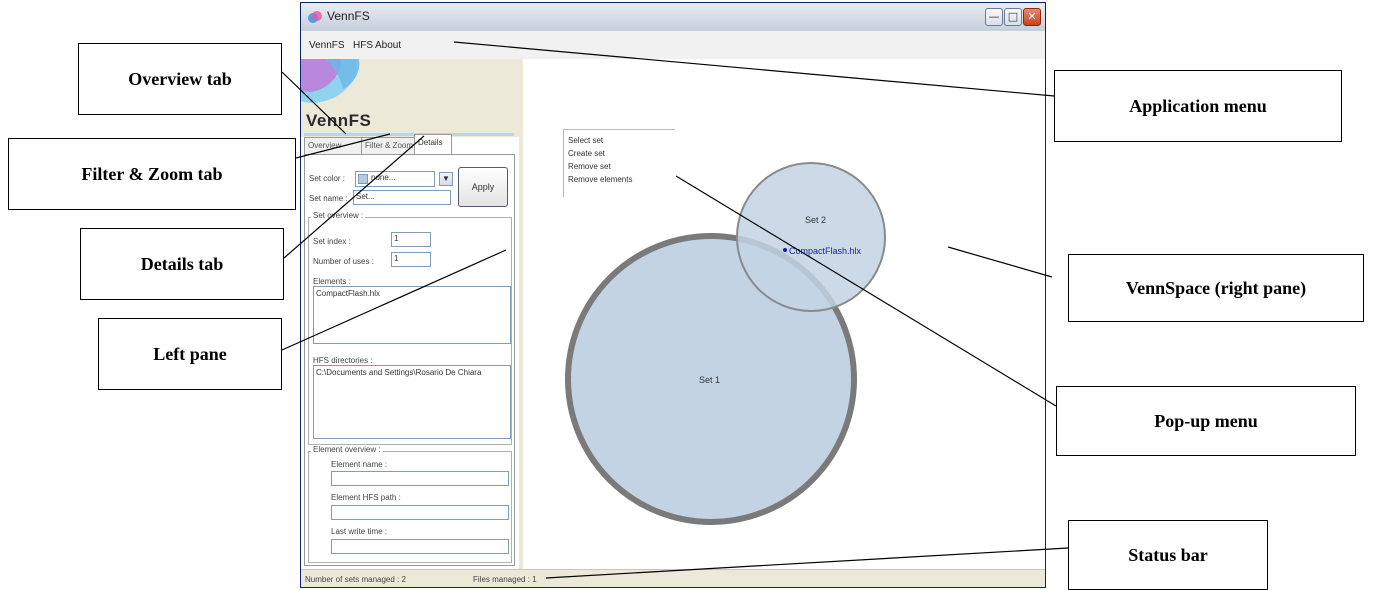 The image size is (1392, 590). What do you see at coordinates (314, 103) in the screenshot?
I see `leader-overview-tab` at bounding box center [314, 103].